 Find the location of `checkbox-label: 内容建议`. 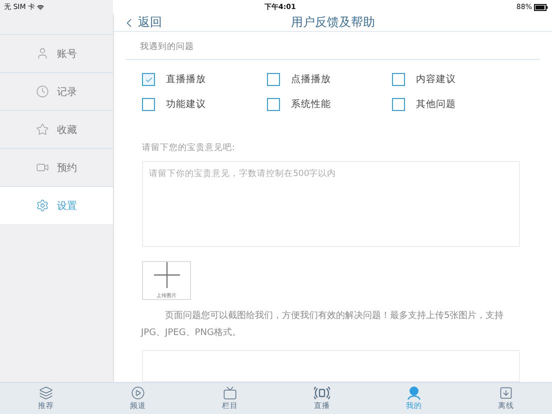

checkbox-label: 内容建议 is located at coordinates (436, 79).